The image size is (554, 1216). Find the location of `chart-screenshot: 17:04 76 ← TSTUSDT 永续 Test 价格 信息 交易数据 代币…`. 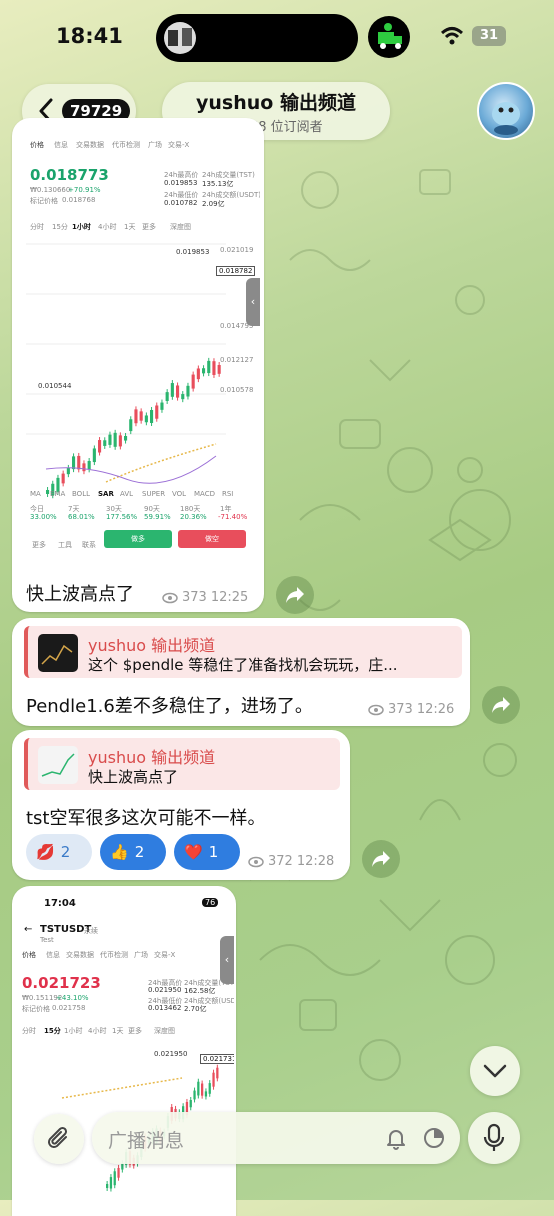

chart-screenshot: 17:04 76 ← TSTUSDT 永续 Test 价格 信息 交易数据 代币… is located at coordinates (124, 1052).